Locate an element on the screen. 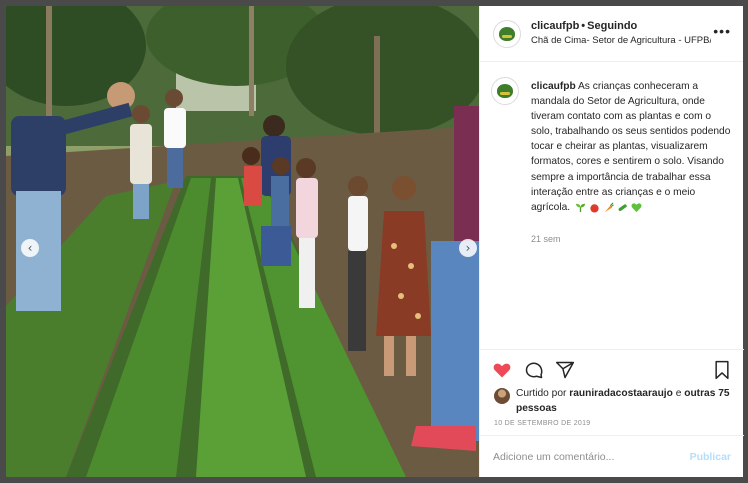  username-link: clicaufpb is located at coordinates (555, 26).